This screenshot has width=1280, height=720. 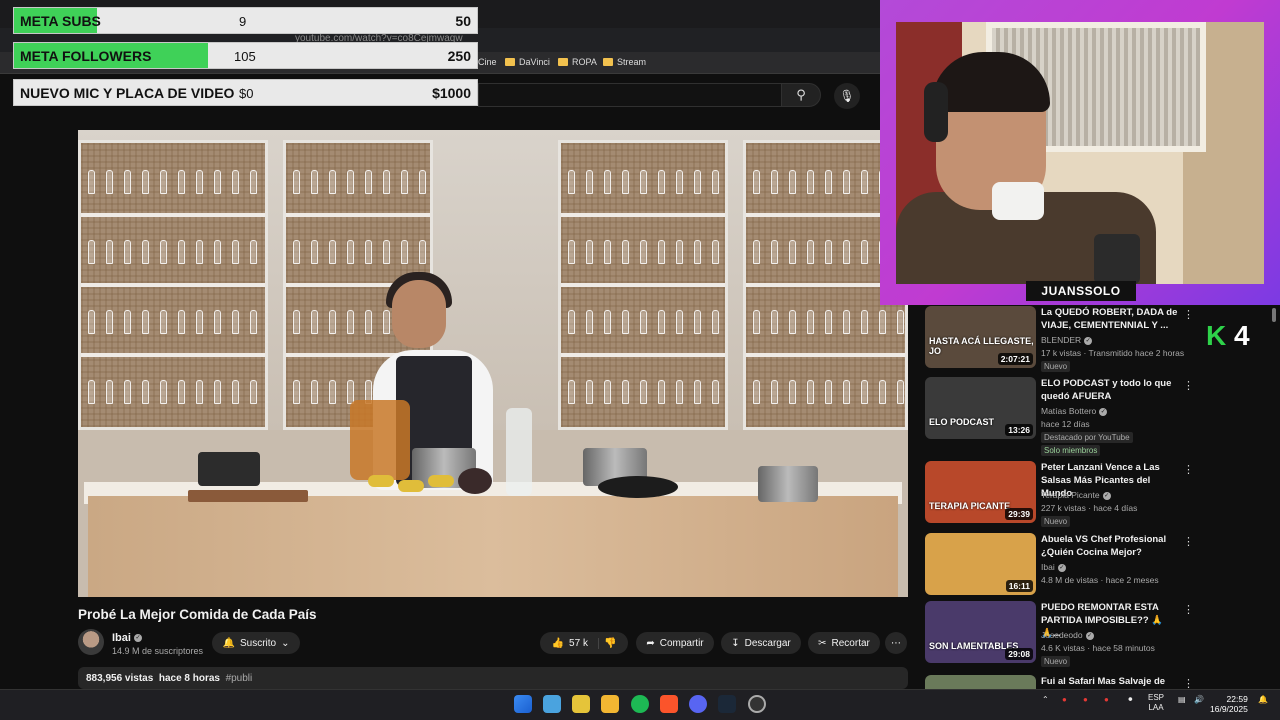 What do you see at coordinates (575, 643) in the screenshot?
I see `like-button: 👍 57 k` at bounding box center [575, 643].